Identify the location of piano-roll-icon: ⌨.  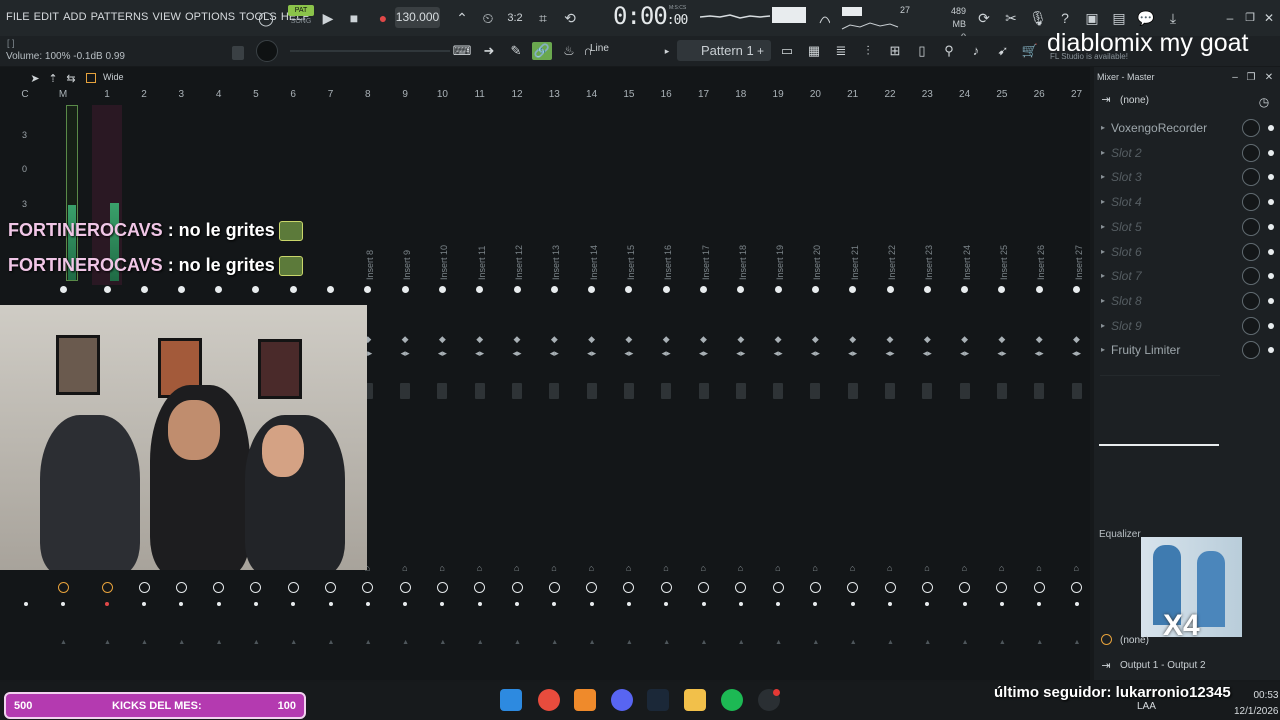
(462, 51).